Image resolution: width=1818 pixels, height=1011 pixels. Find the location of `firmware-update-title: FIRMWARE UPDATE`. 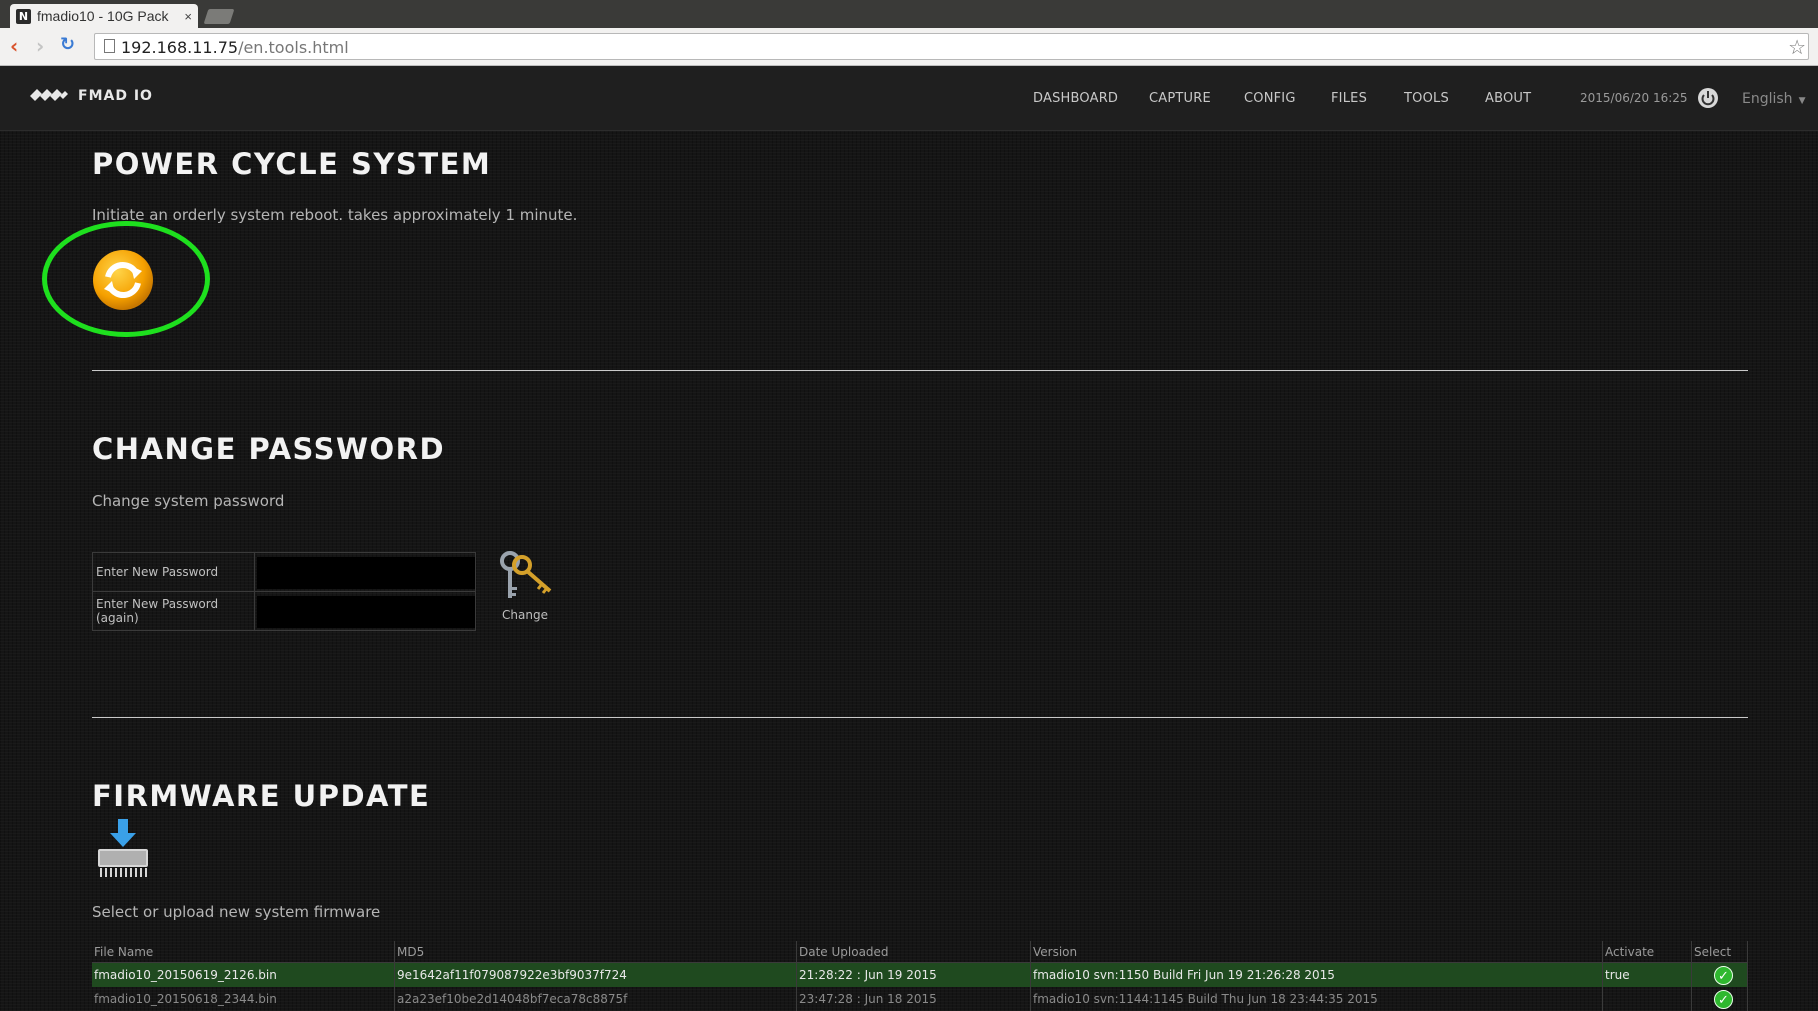

firmware-update-title: FIRMWARE UPDATE is located at coordinates (261, 796).